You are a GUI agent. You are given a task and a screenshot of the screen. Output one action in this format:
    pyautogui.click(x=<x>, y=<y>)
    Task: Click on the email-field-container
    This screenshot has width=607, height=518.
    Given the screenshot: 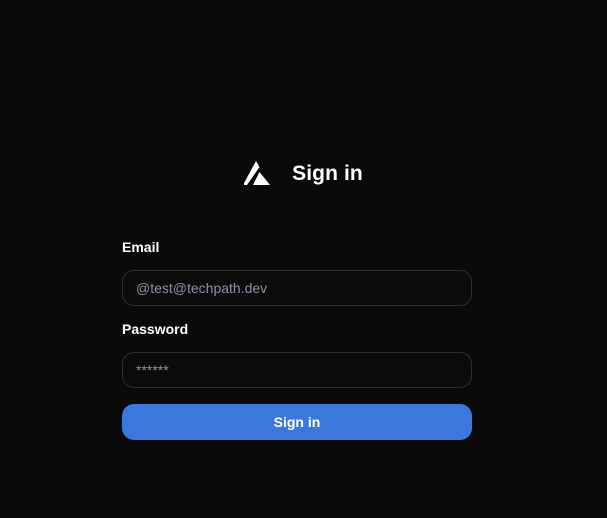 What is the action you would take?
    pyautogui.click(x=297, y=288)
    